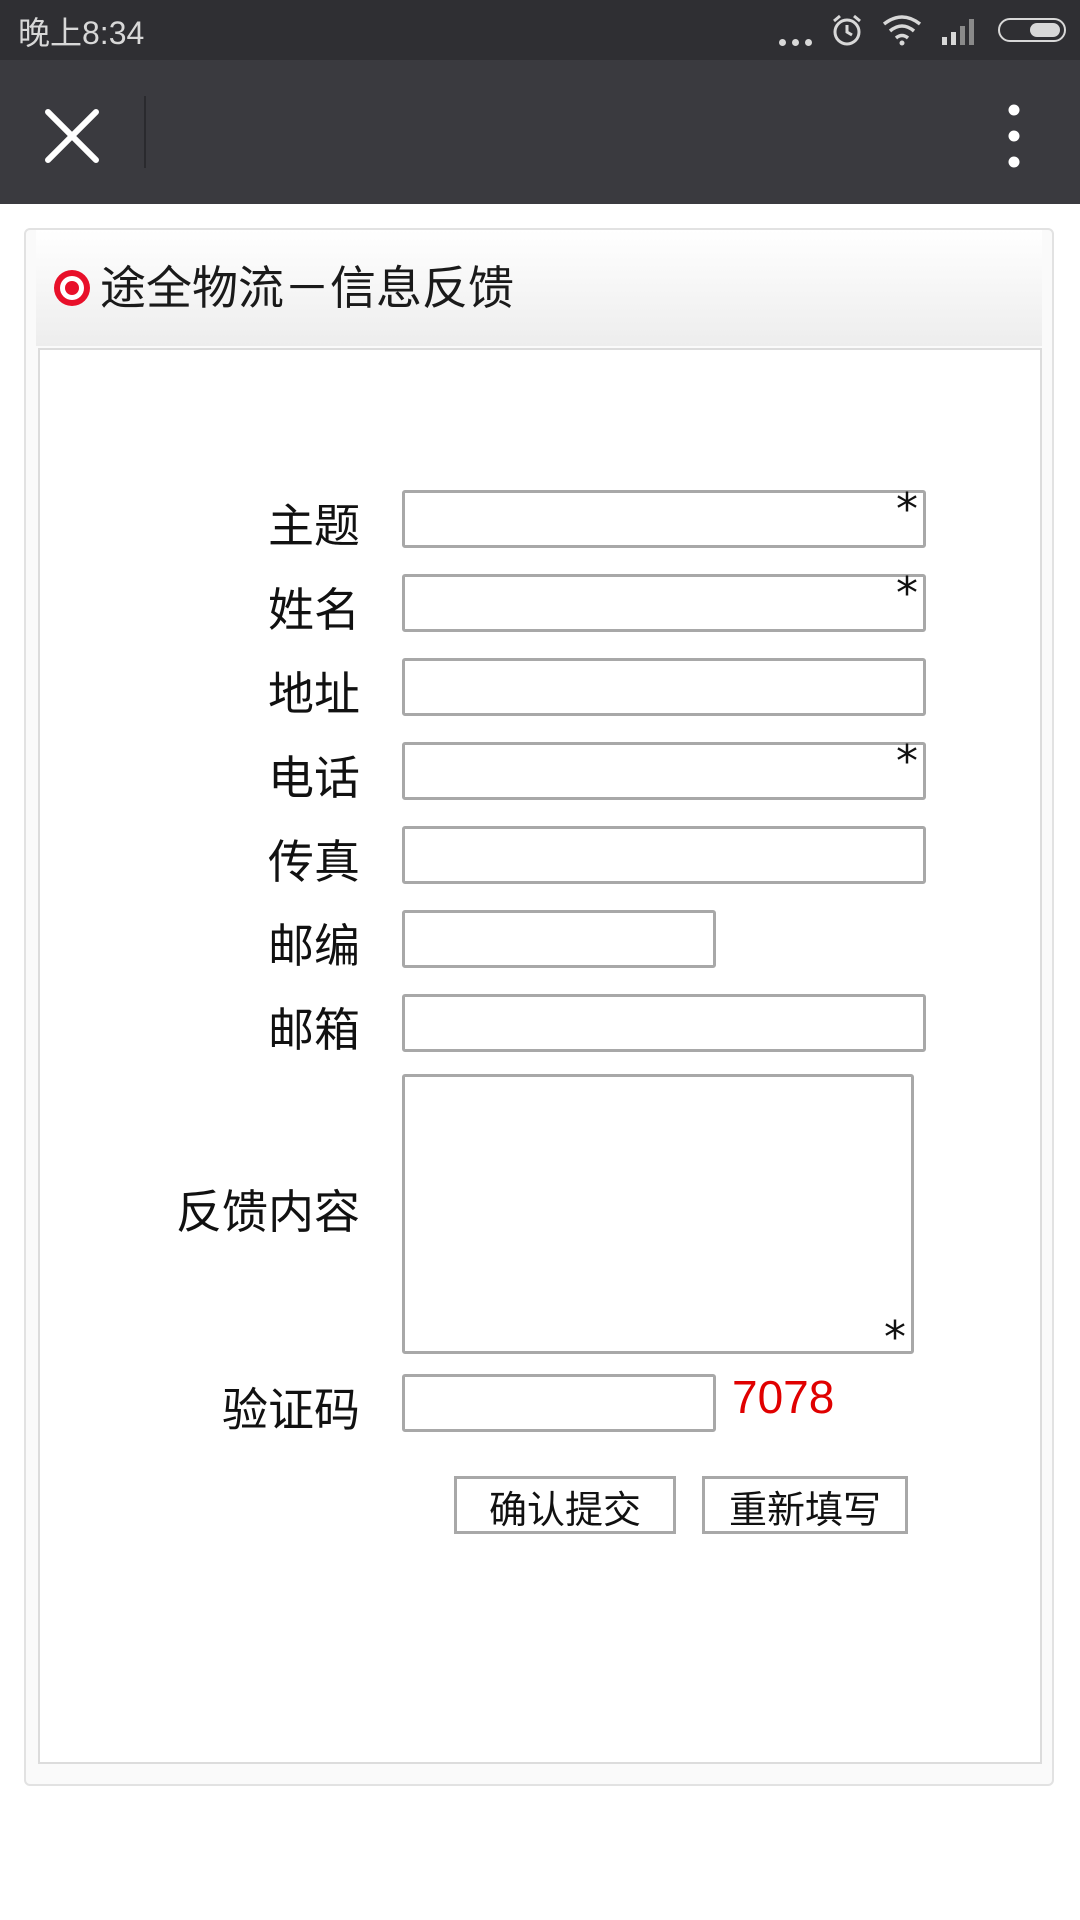  Describe the element at coordinates (565, 1505) in the screenshot. I see `submit-button: 确认提交` at that location.